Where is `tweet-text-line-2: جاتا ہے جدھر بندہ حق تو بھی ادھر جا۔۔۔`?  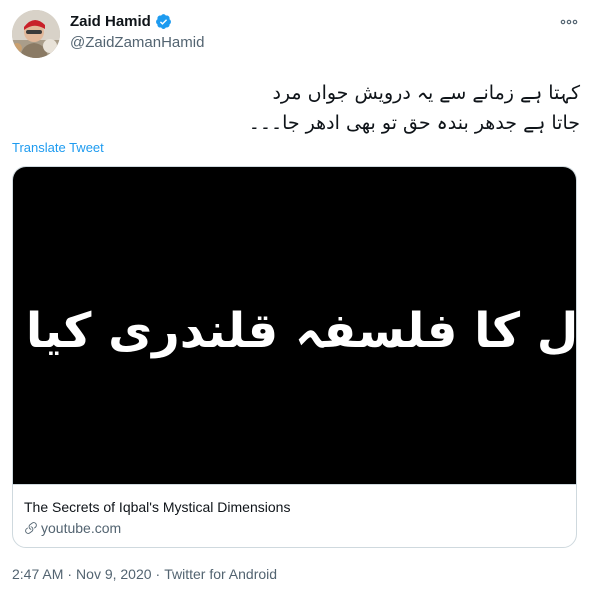
tweet-text-line-2: جاتا ہے جدھر بندہ حق تو بھی ادھر جا۔۔۔ is located at coordinates (414, 123).